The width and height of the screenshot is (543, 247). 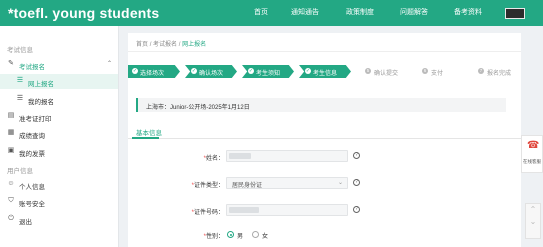 I want to click on online-service-label: 在线客服, so click(x=532, y=161).